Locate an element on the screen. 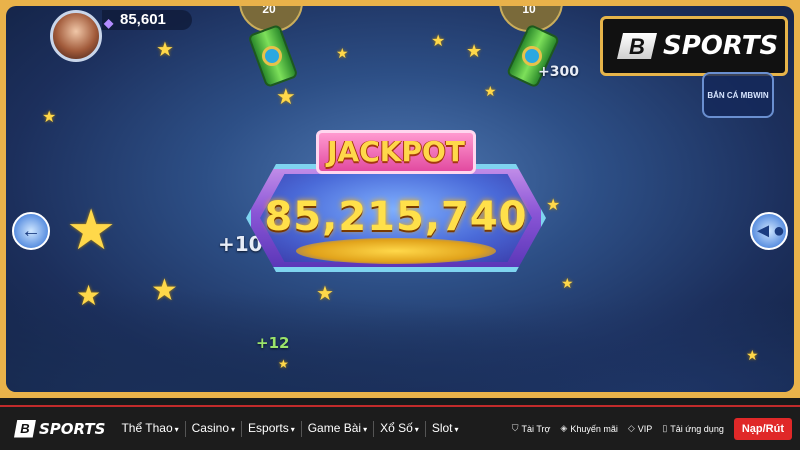  nav-logo: B SPORTS is located at coordinates (60, 428).